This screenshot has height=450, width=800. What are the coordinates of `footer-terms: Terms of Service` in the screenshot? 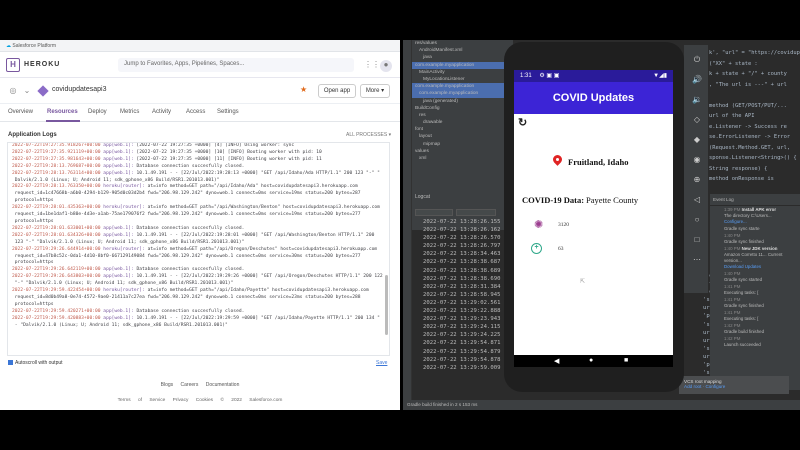 It's located at (142, 400).